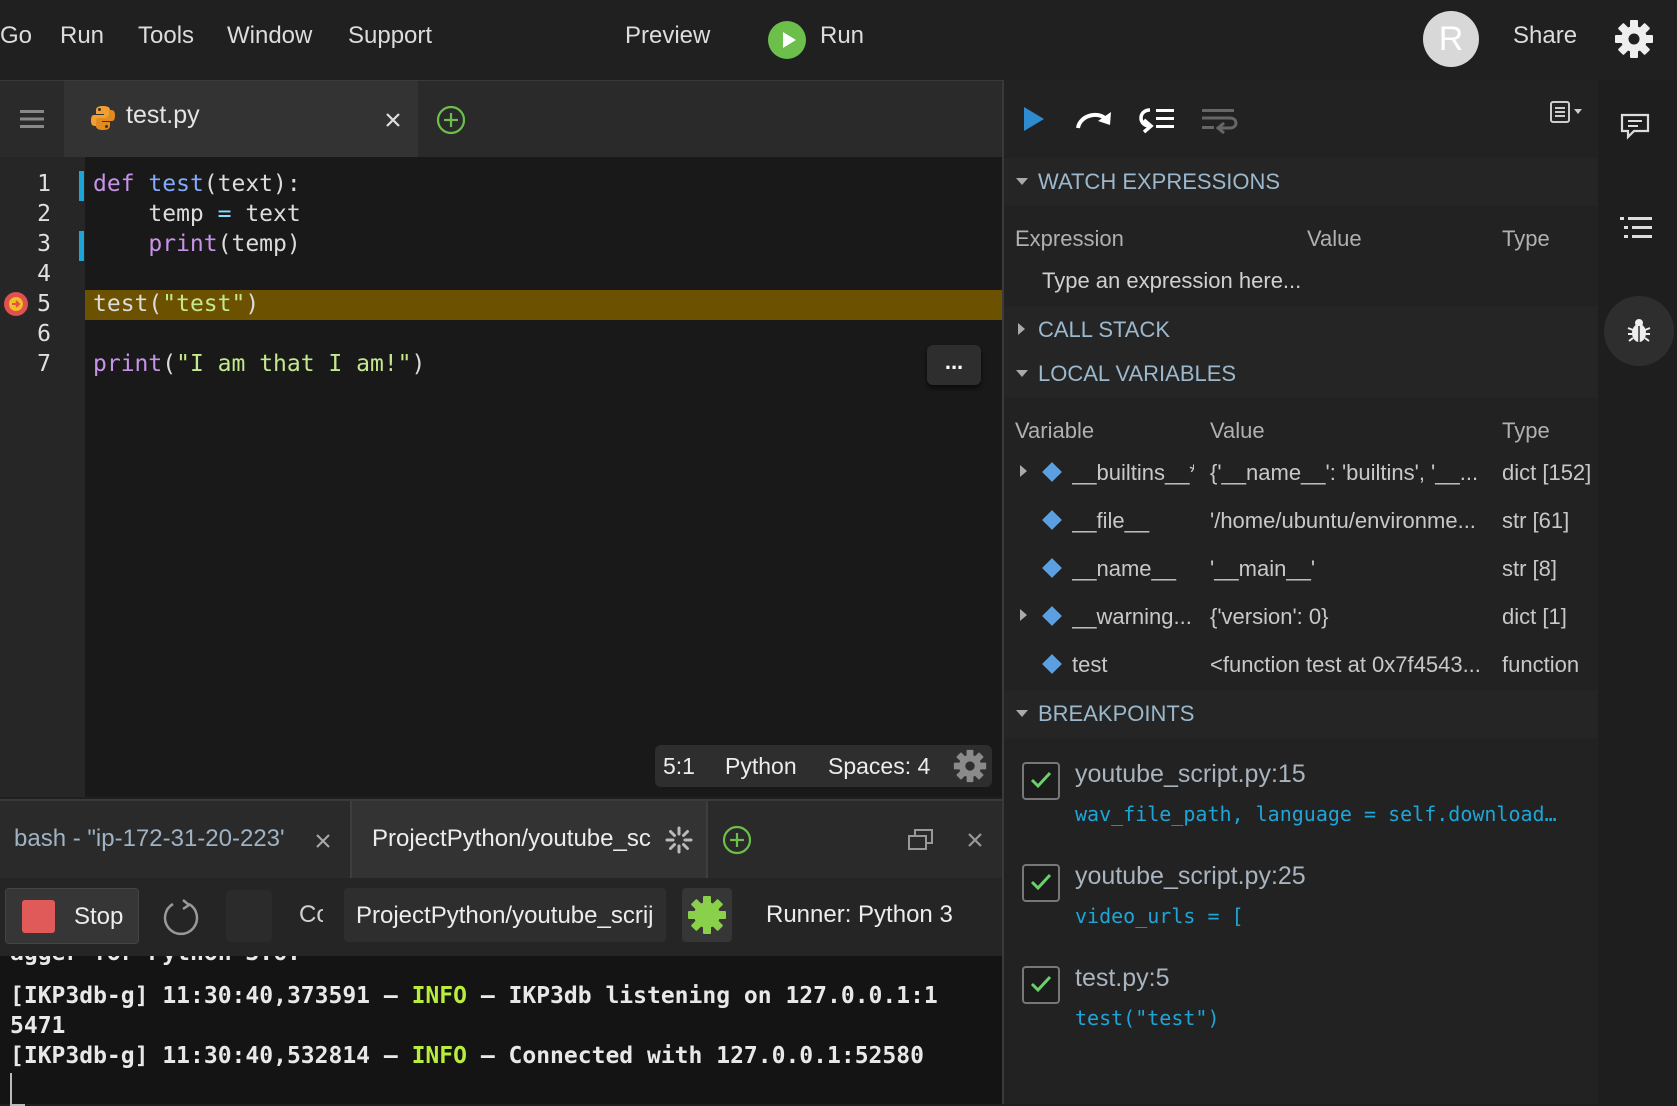  I want to click on terminal-line: agger for Python 3.6., so click(155, 961).